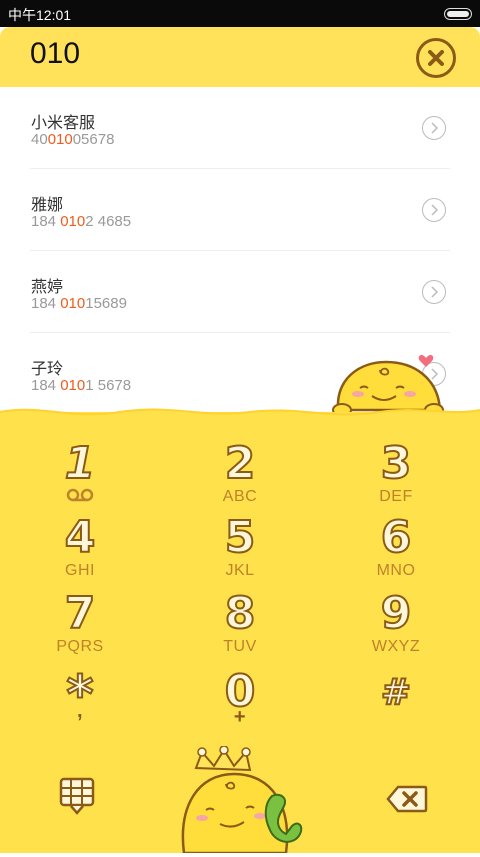 The height and width of the screenshot is (857, 480). I want to click on keypad-grid-icon, so click(77, 796).